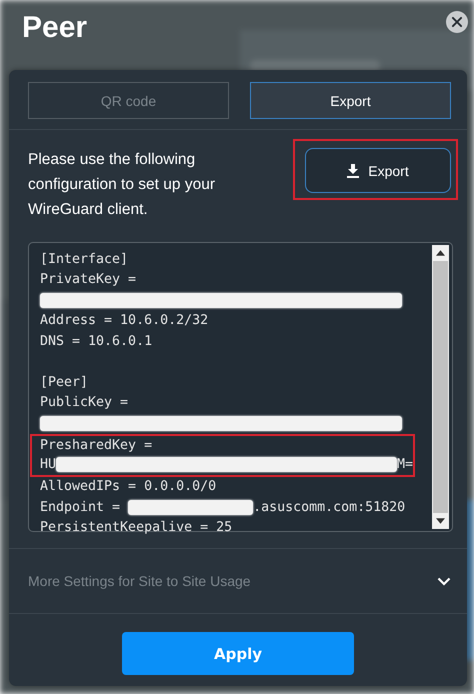 The image size is (474, 694). Describe the element at coordinates (353, 171) in the screenshot. I see `download-icon` at that location.